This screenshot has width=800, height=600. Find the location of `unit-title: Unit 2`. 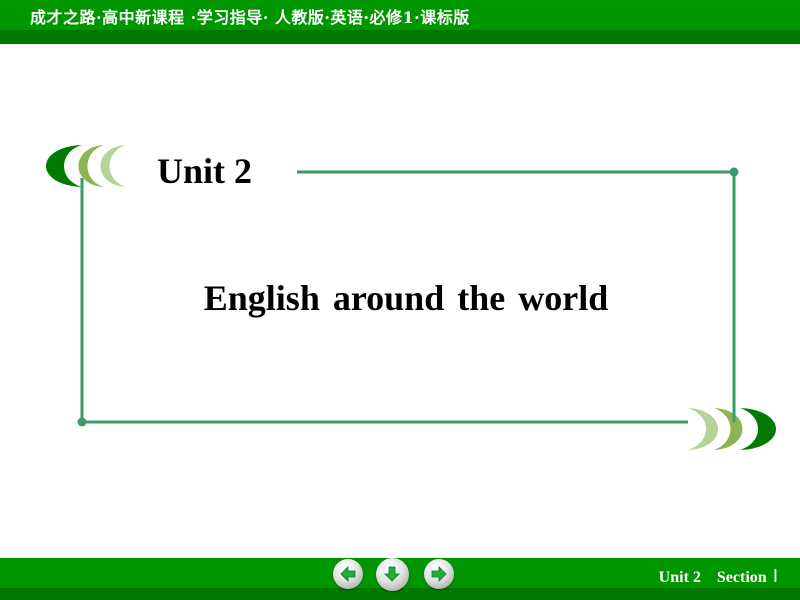

unit-title: Unit 2 is located at coordinates (205, 171).